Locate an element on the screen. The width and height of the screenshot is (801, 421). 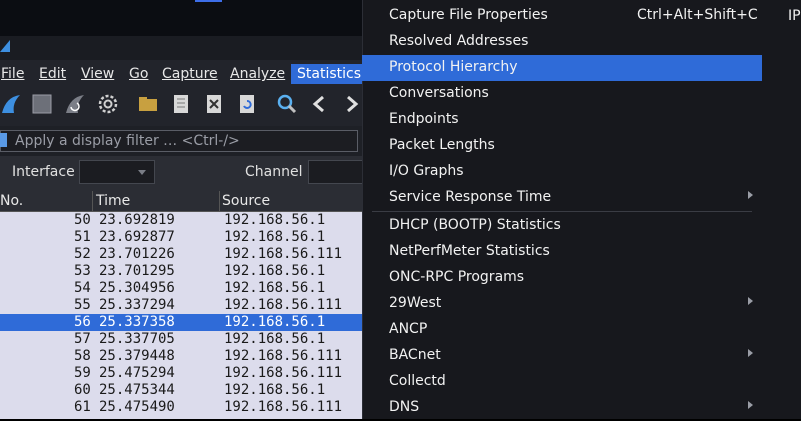
menu-item-netperfmeter-statistics: NetPerfMeter Statistics is located at coordinates (562, 252).